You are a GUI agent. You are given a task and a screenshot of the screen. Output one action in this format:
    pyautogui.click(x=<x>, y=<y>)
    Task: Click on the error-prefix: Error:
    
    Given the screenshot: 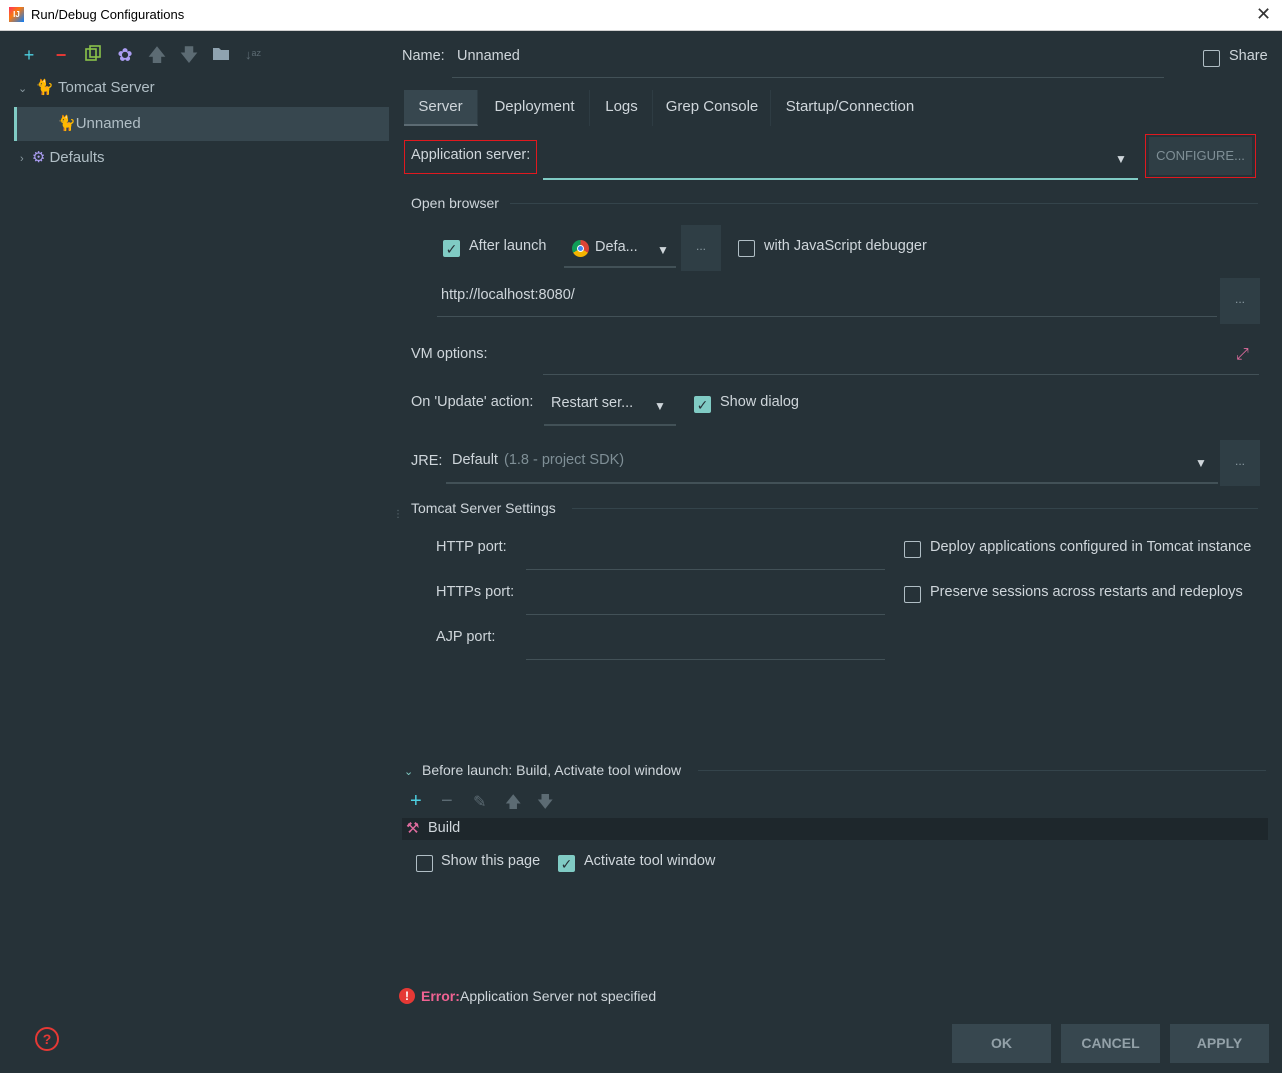 What is the action you would take?
    pyautogui.click(x=440, y=996)
    